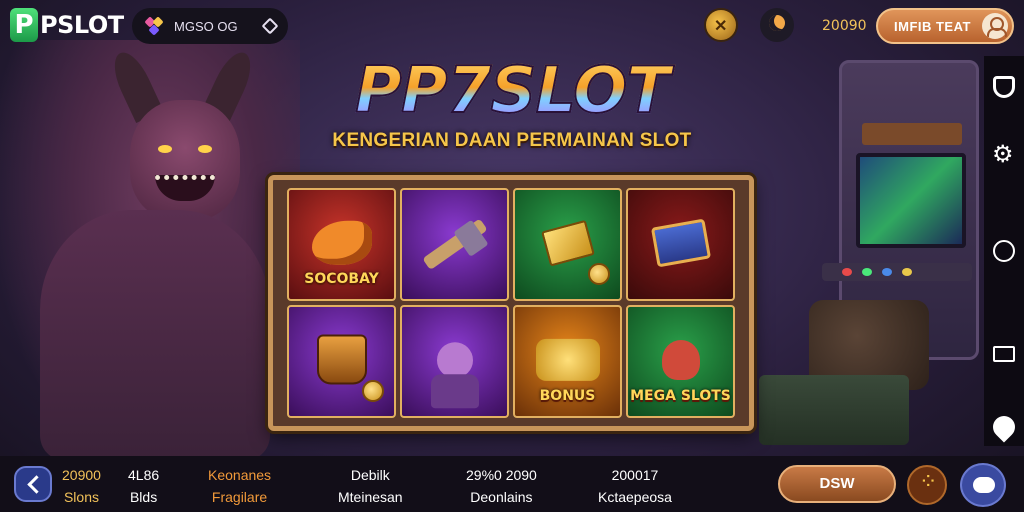 Image resolution: width=1024 pixels, height=512 pixels. What do you see at coordinates (501, 497) in the screenshot?
I see `stat-label: Deonlains` at bounding box center [501, 497].